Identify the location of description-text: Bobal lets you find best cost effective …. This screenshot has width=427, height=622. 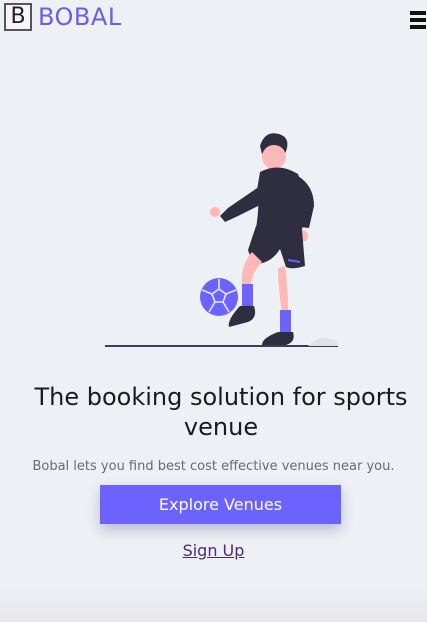
(213, 466).